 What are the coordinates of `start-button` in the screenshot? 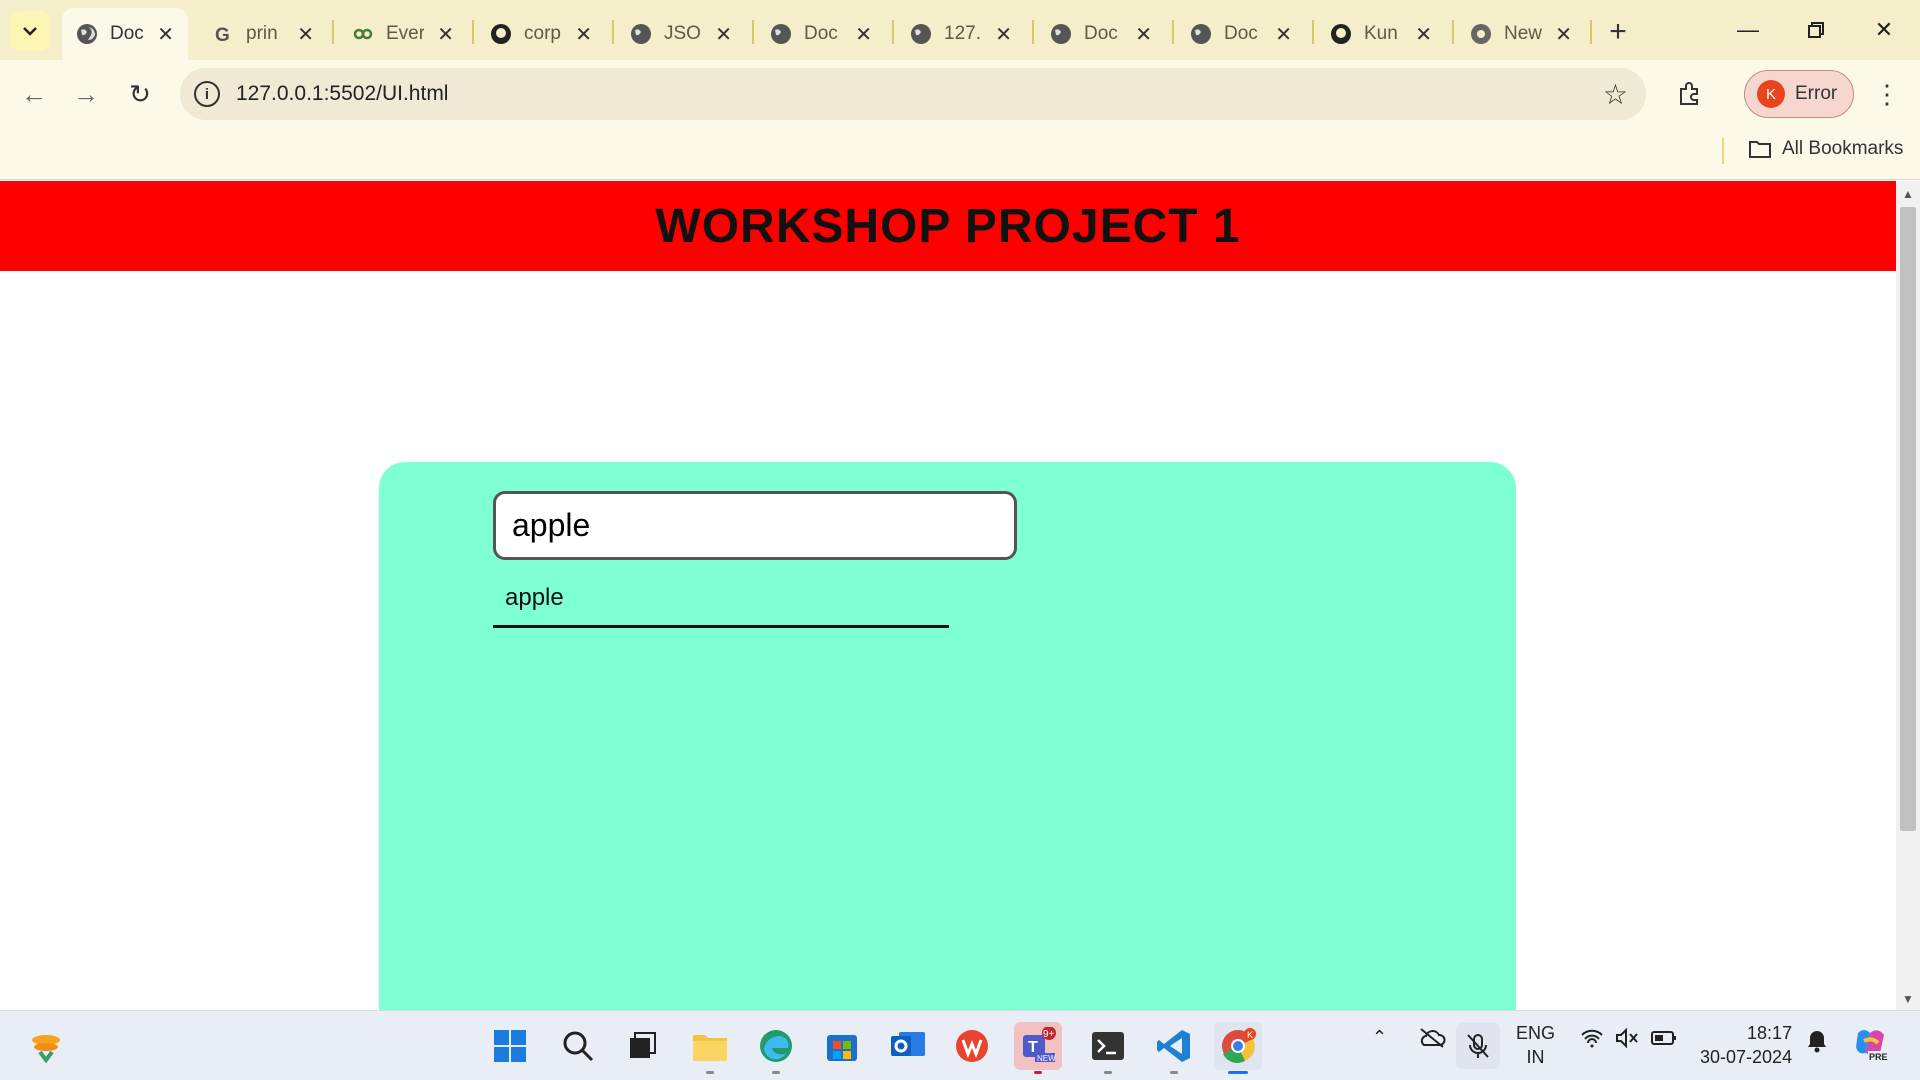 It's located at (510, 1046).